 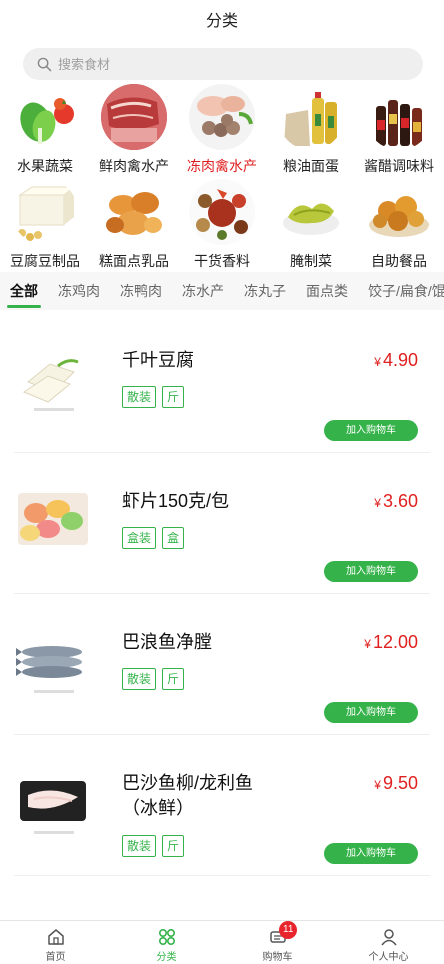 I want to click on pastry-dairy-icon, so click(x=134, y=212).